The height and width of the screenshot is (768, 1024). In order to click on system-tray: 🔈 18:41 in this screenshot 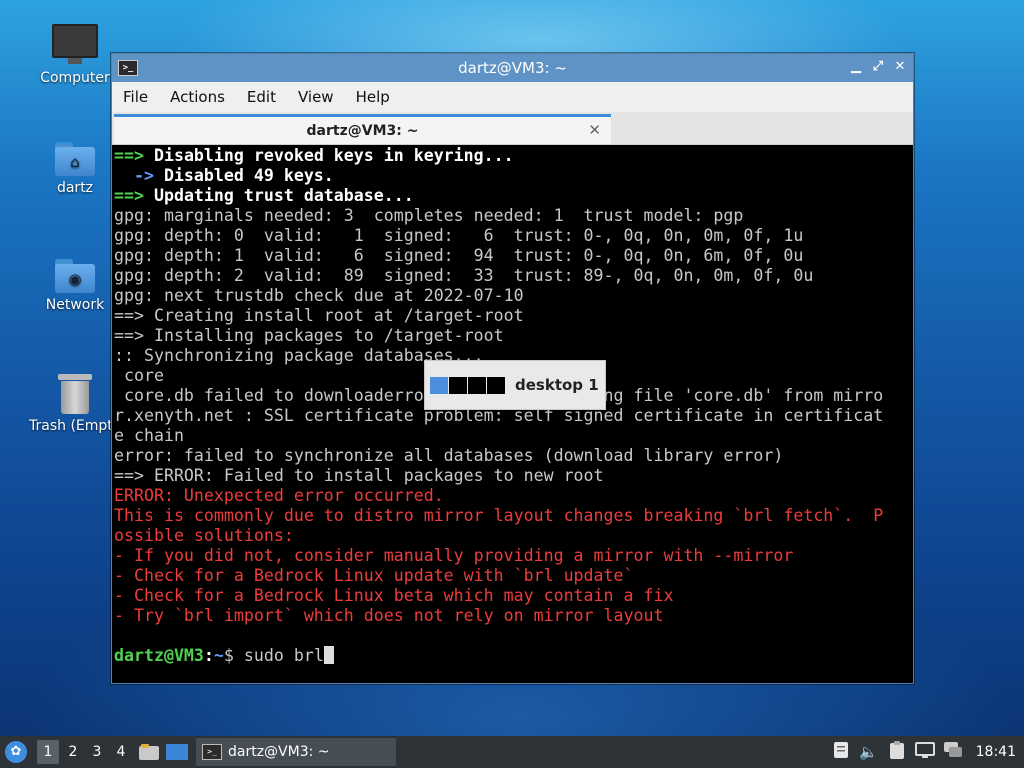, I will do `click(927, 752)`.